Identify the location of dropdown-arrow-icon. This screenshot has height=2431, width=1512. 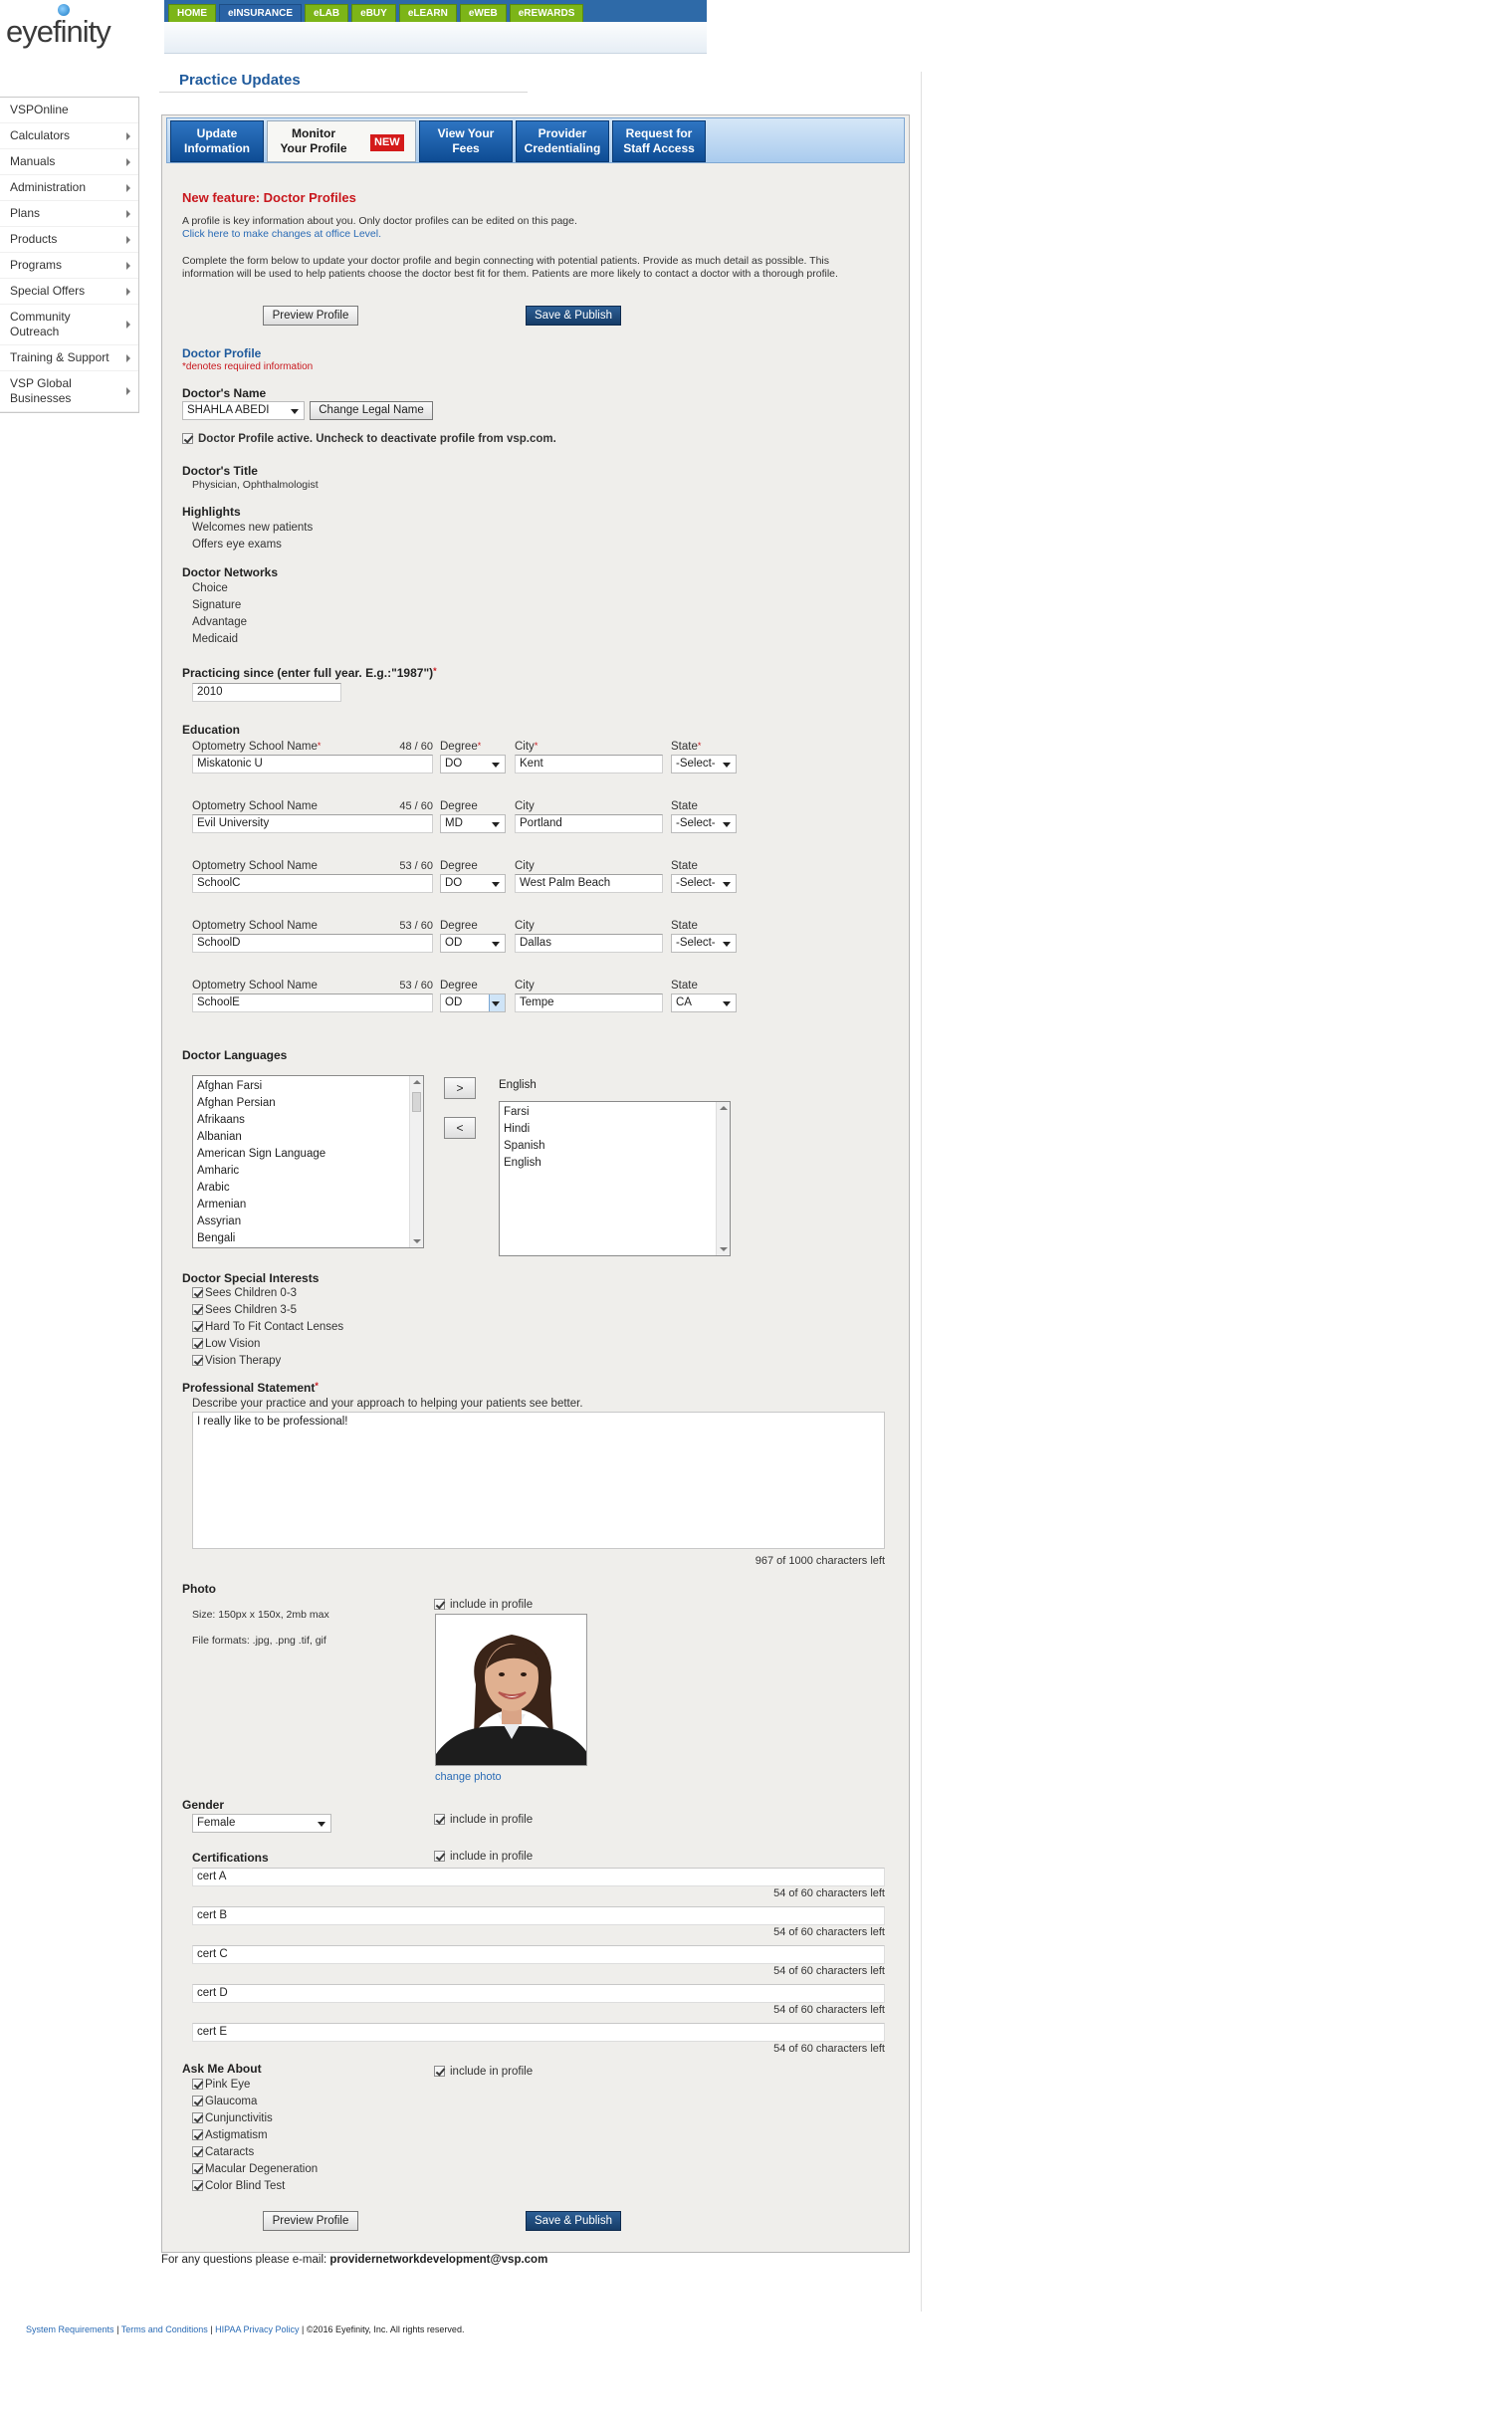
(497, 1003).